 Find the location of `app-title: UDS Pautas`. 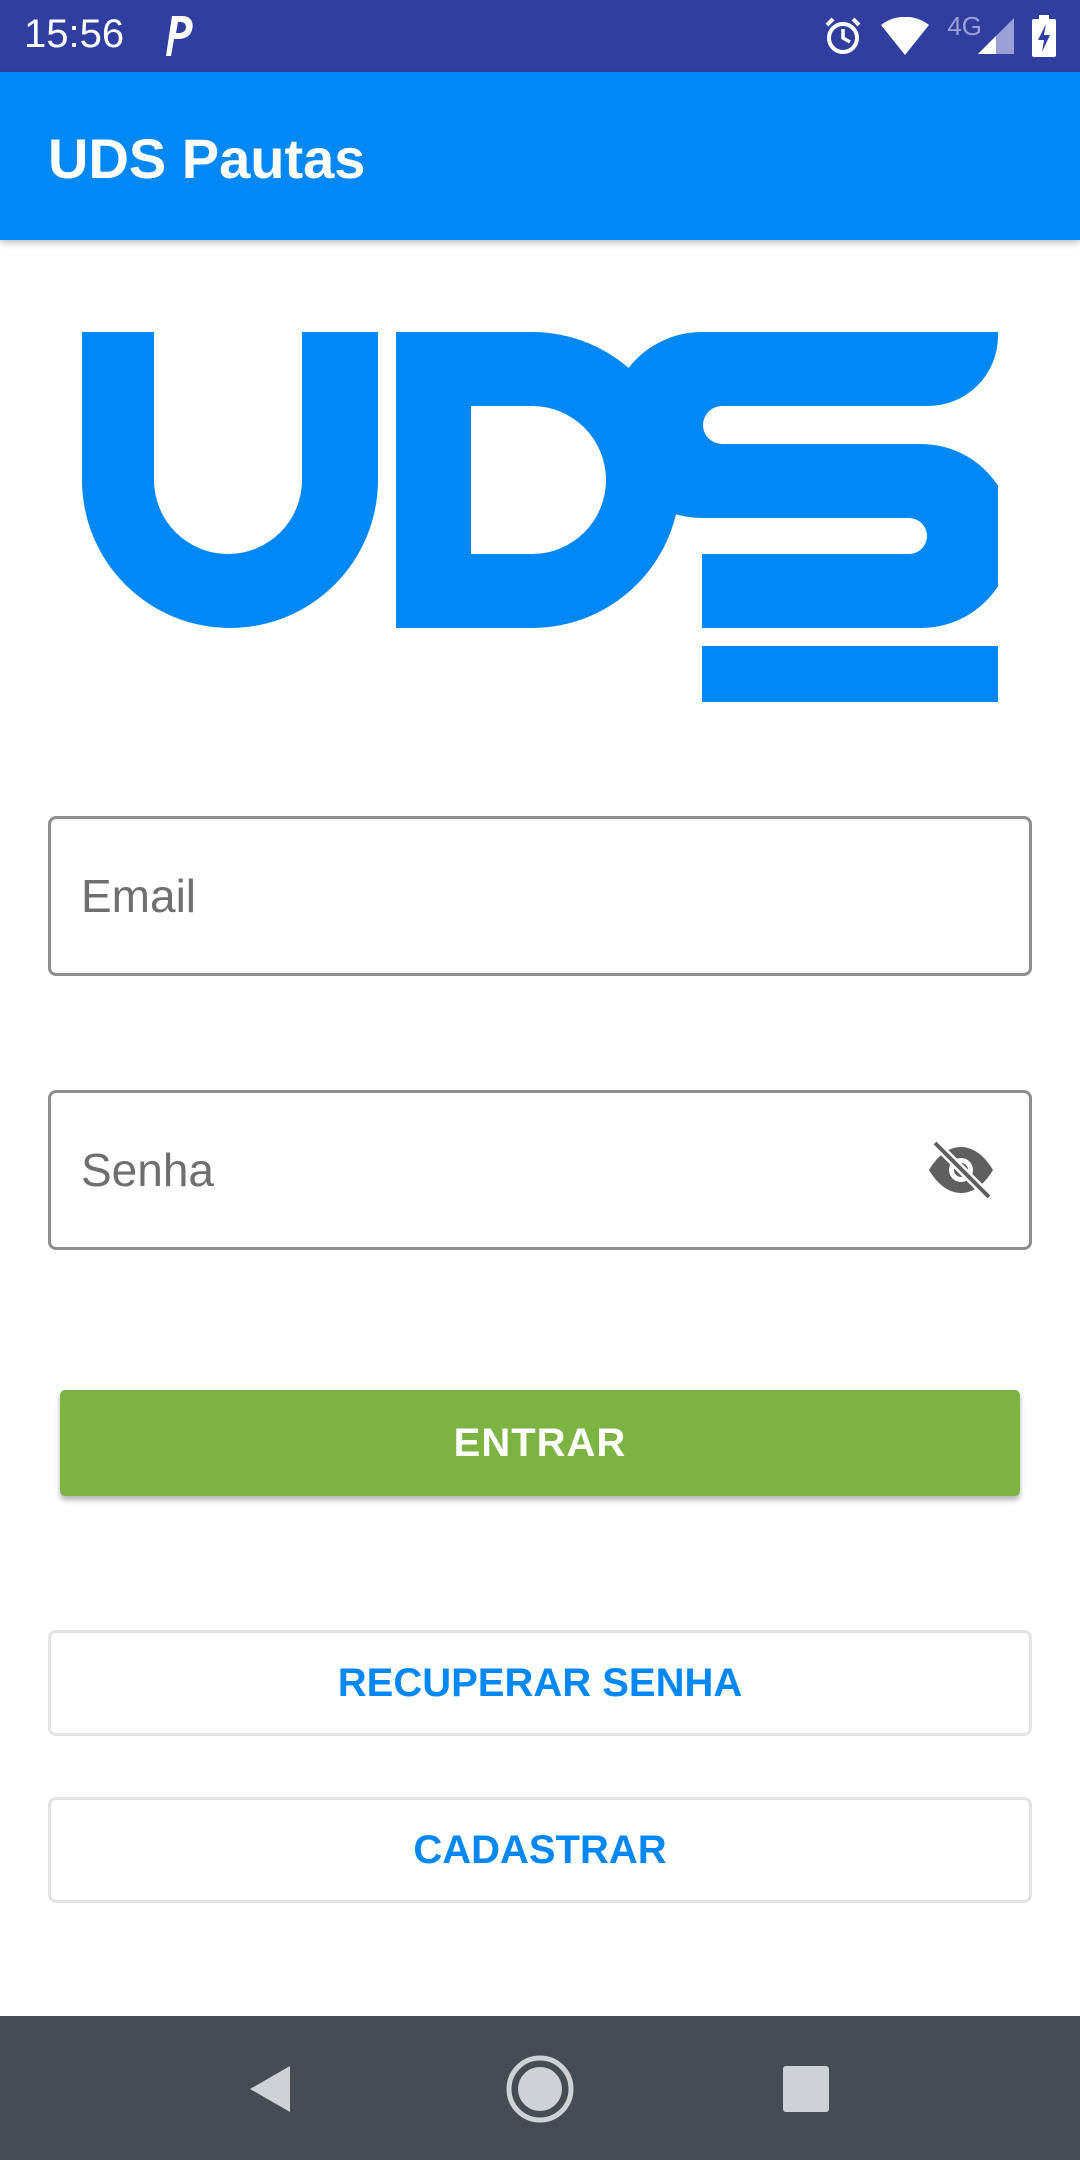

app-title: UDS Pautas is located at coordinates (207, 158).